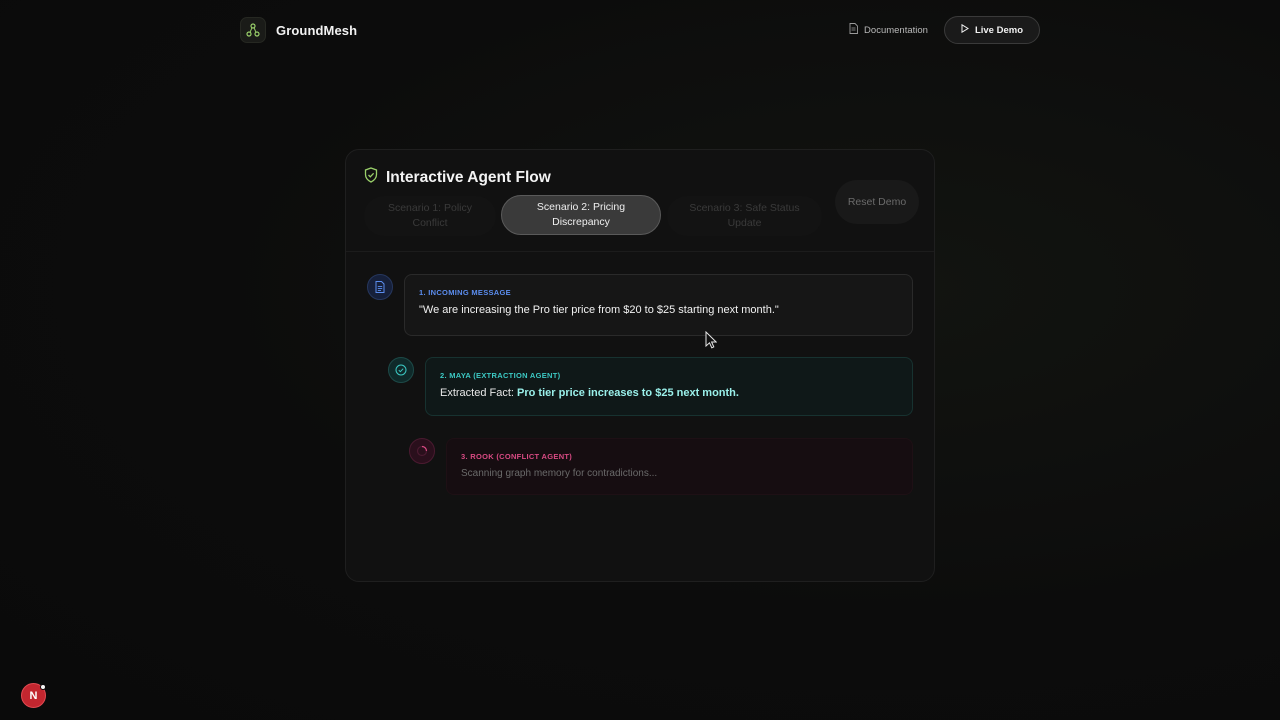 The image size is (1280, 720). I want to click on brand: GroundMesh, so click(298, 30).